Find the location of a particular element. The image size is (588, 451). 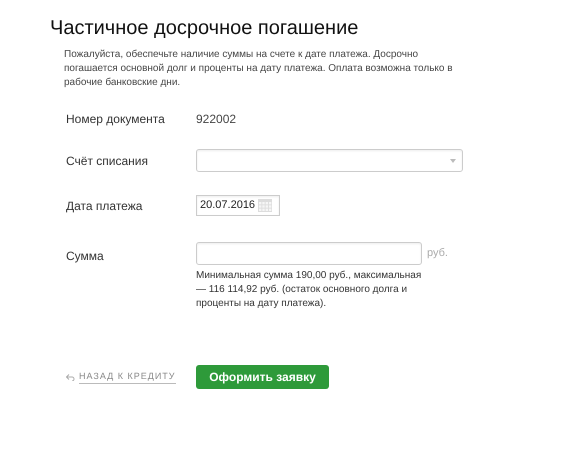

field-label: Номер документа is located at coordinates (116, 119).